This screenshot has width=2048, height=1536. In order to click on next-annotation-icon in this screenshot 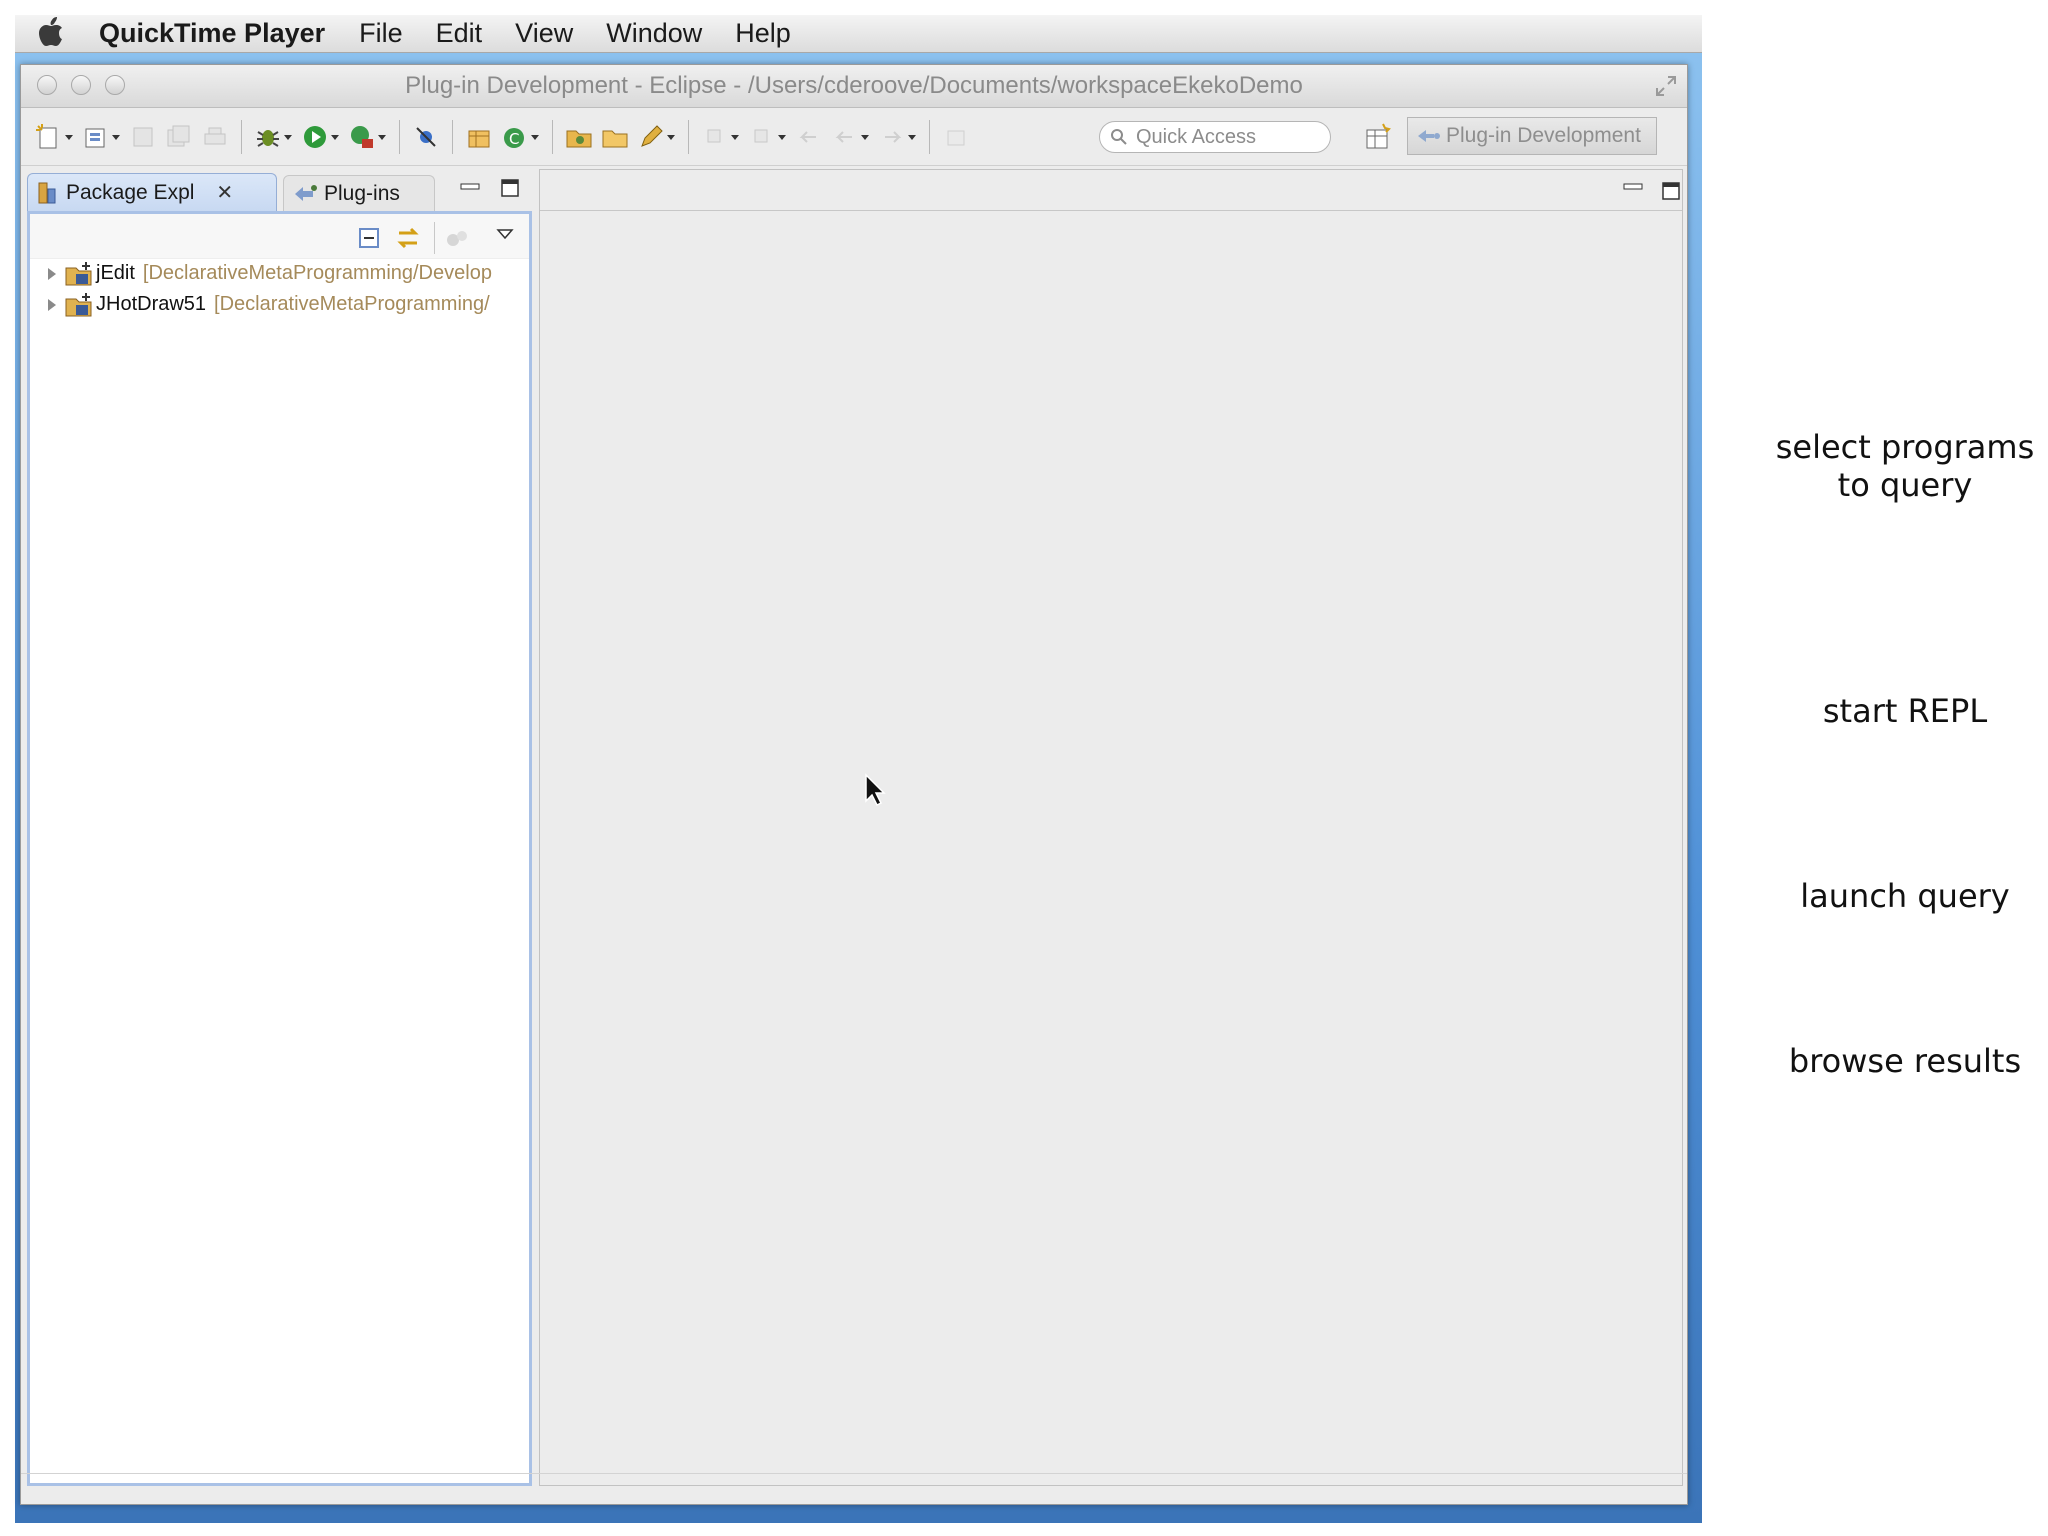, I will do `click(719, 137)`.